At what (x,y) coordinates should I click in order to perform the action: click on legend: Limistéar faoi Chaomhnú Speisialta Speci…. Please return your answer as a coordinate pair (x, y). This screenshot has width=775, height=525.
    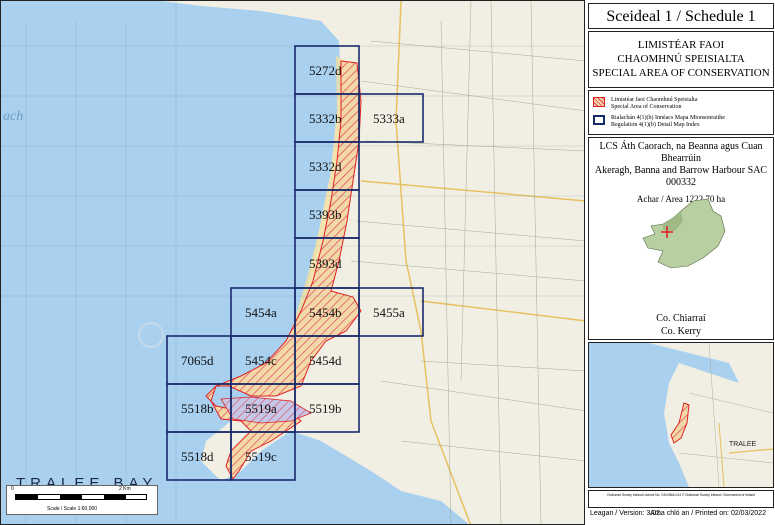
    Looking at the image, I should click on (681, 112).